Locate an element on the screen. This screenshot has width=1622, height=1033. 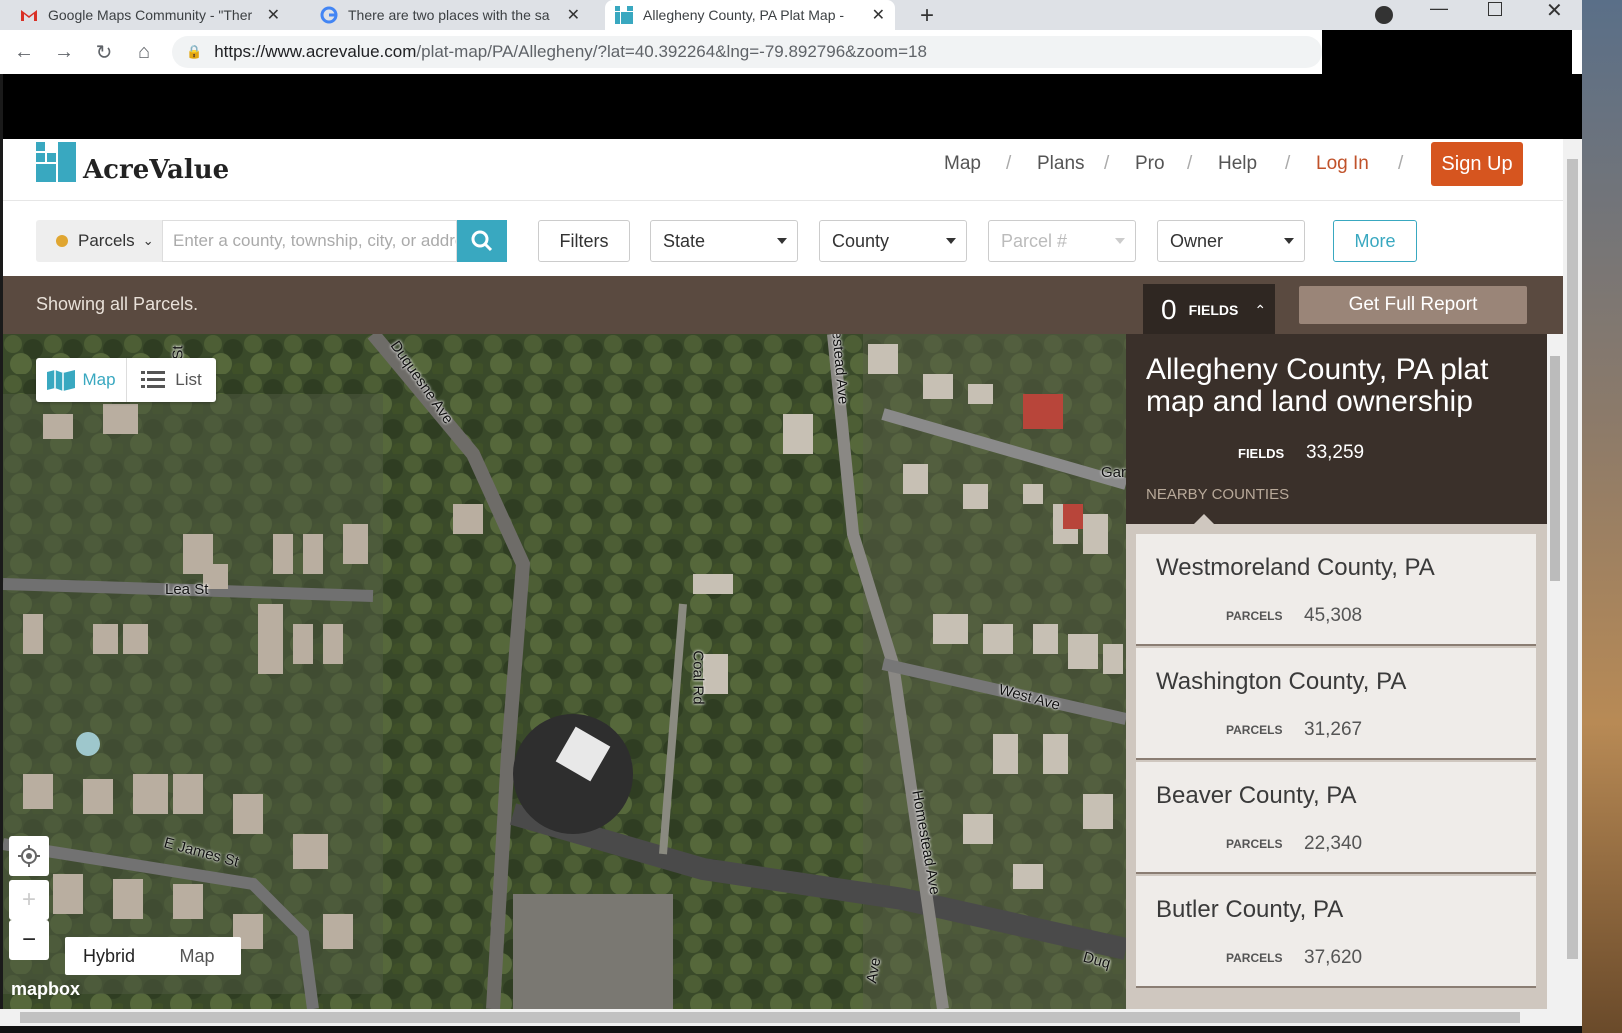
chevron-up-icon: ⌃ is located at coordinates (1260, 309).